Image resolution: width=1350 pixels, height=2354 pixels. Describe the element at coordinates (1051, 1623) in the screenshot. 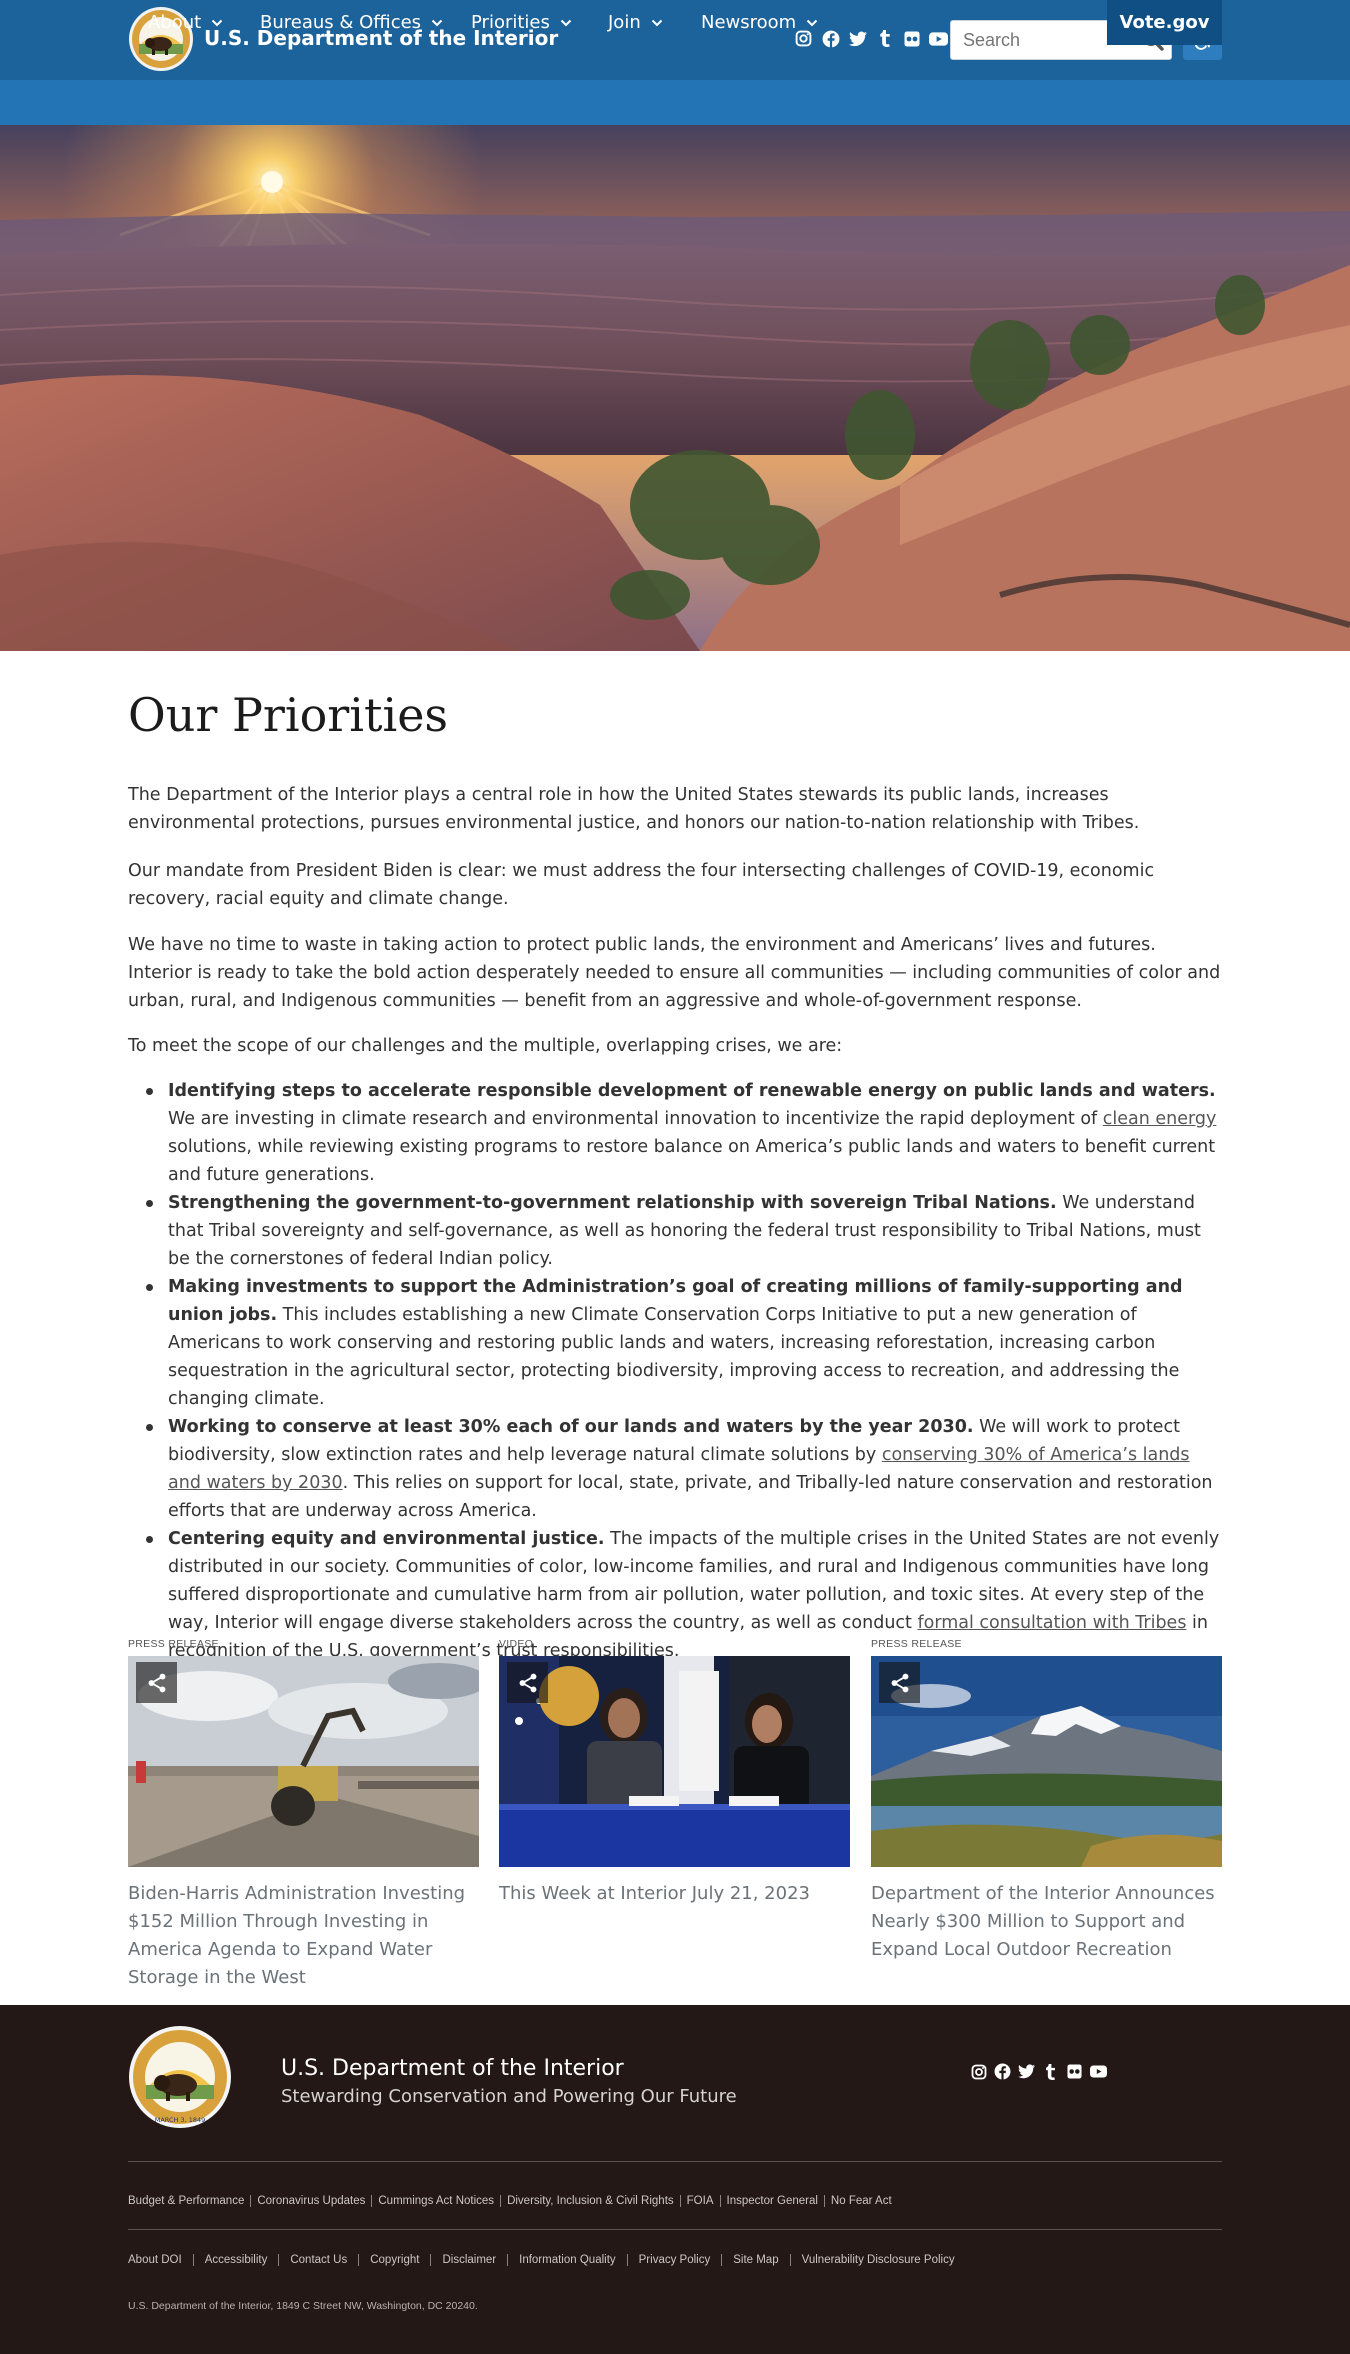

I see `tribal-consultation-link: formal consultation with Tribes` at that location.